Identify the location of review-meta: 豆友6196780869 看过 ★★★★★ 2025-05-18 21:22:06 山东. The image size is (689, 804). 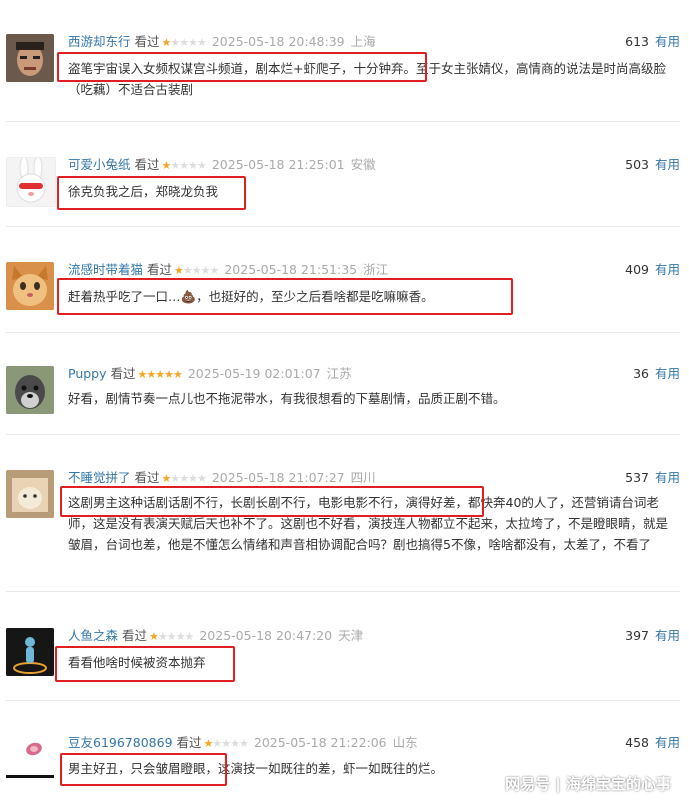
(243, 743).